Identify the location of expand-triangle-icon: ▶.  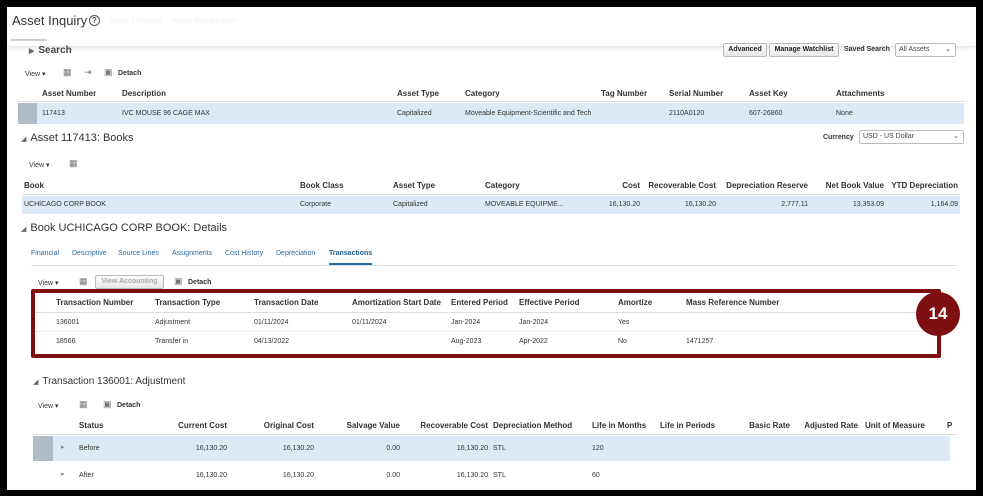
(31, 51).